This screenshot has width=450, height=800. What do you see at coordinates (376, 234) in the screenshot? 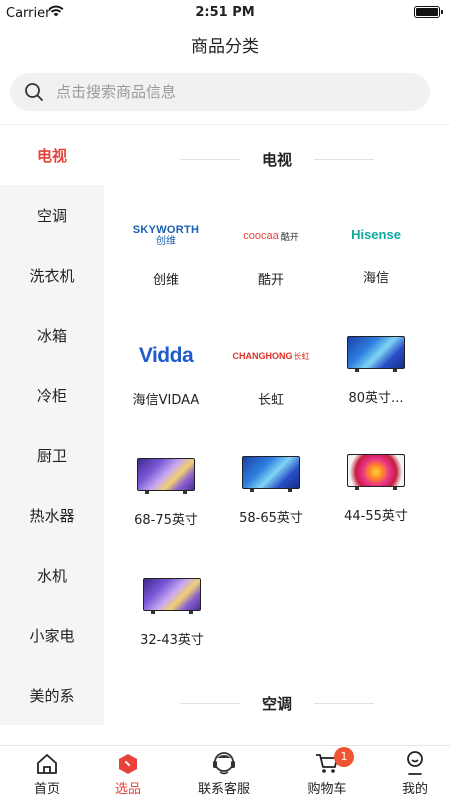
I see `hisense-logo: Hisense` at bounding box center [376, 234].